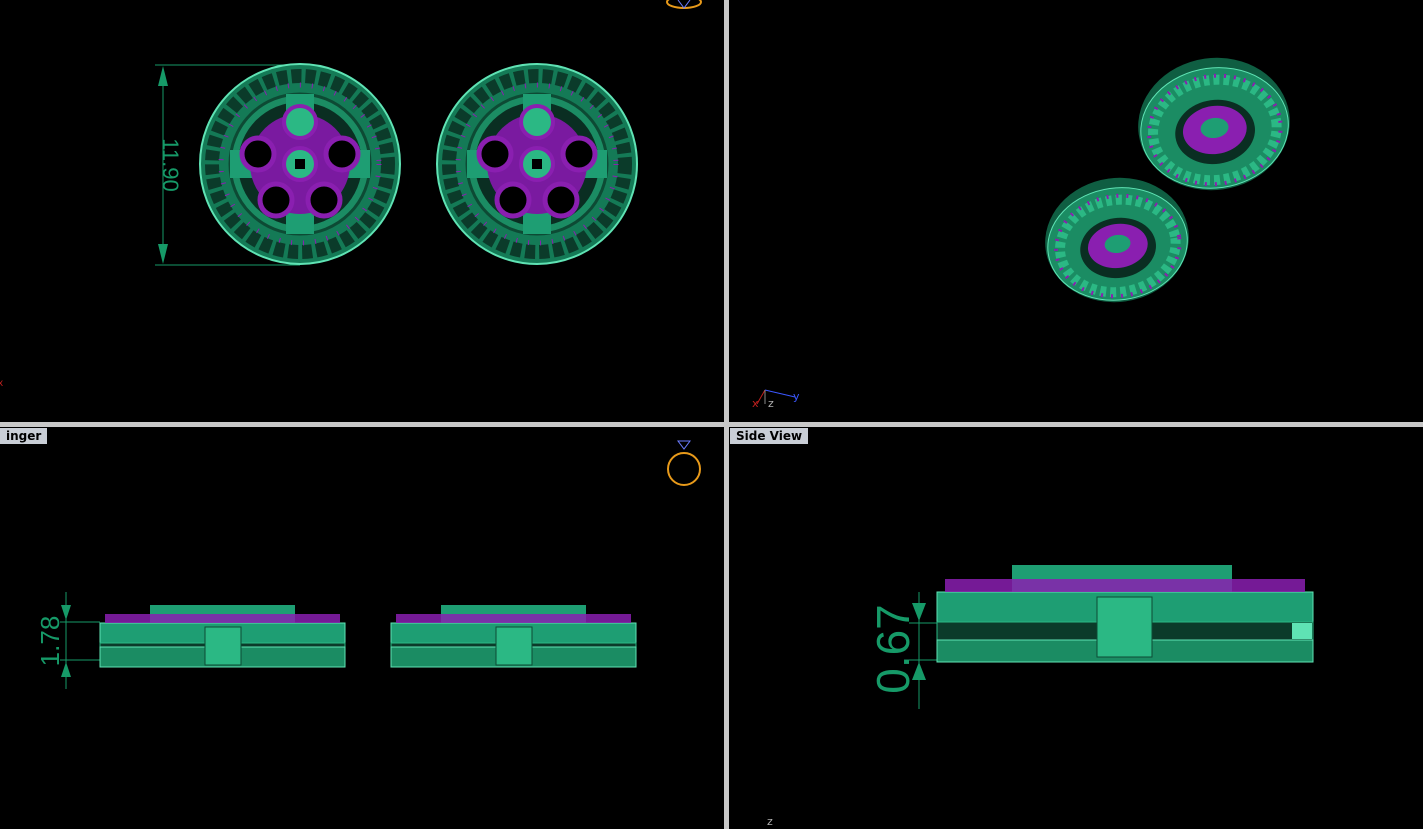  I want to click on x-axis-marker: x, so click(1, 383).